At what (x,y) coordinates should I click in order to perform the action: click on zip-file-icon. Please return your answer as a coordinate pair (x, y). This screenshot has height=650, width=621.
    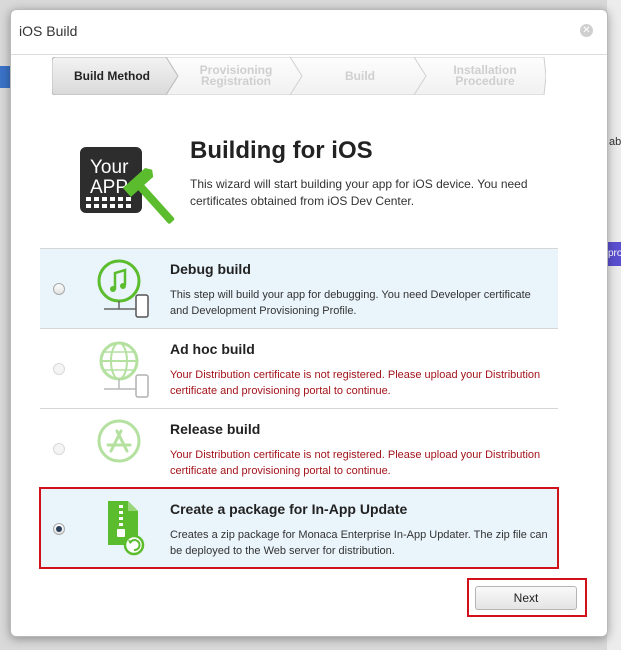
    Looking at the image, I should click on (126, 528).